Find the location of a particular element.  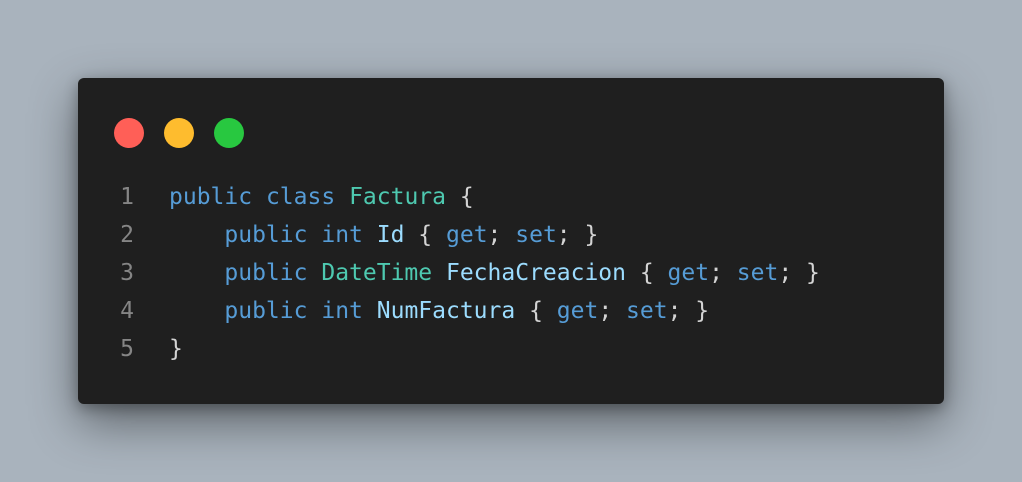

line-source: public int NumFactura { get; set; } is located at coordinates (421, 311).